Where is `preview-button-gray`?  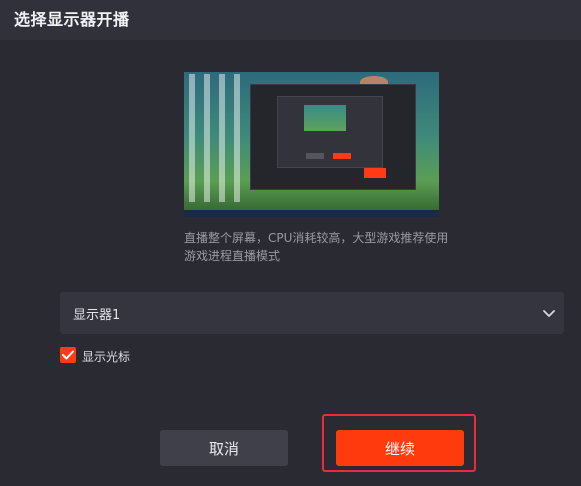 preview-button-gray is located at coordinates (315, 156).